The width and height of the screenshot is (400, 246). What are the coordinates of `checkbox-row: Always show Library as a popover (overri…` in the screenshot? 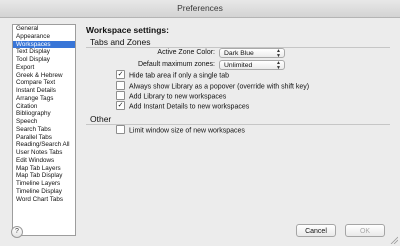 It's located at (213, 86).